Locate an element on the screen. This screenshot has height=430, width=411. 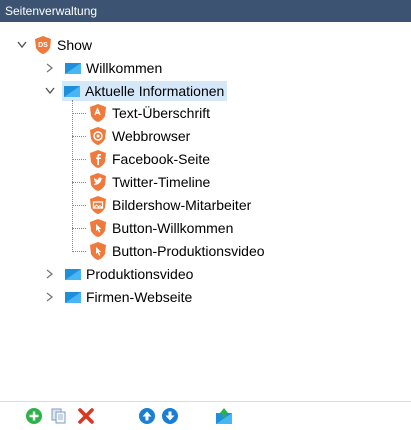
copy-button is located at coordinates (59, 416).